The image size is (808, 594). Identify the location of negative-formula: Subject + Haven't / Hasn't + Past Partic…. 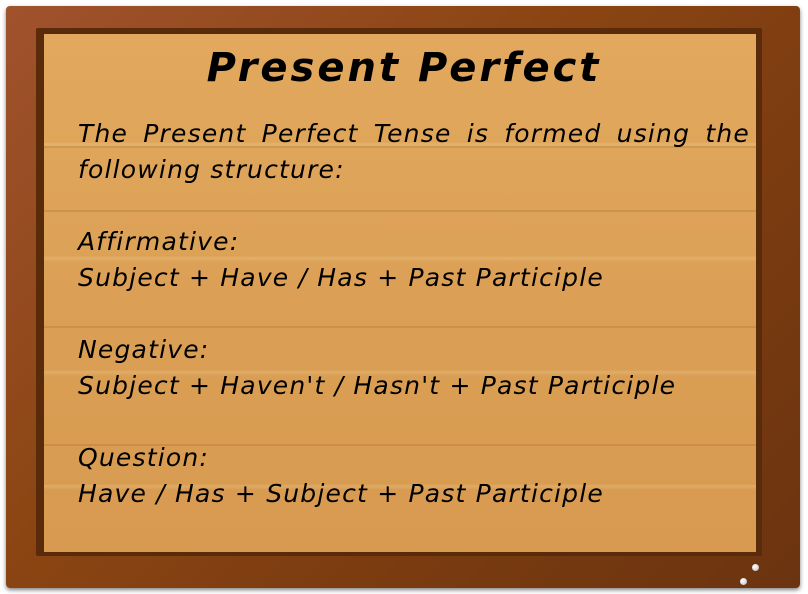
(377, 385).